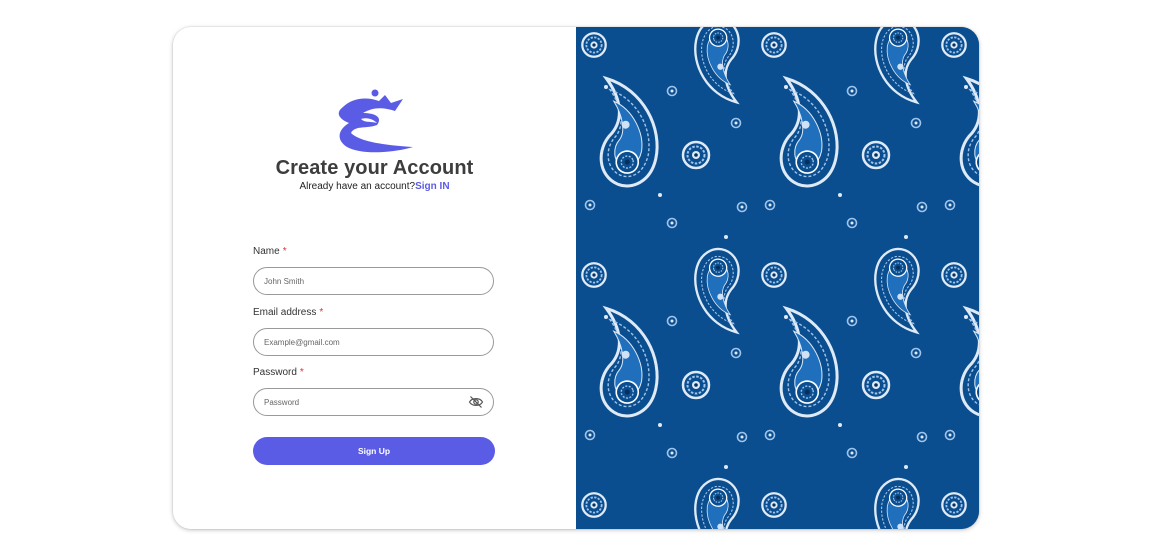 The image size is (1152, 557). I want to click on password-field, so click(373, 402).